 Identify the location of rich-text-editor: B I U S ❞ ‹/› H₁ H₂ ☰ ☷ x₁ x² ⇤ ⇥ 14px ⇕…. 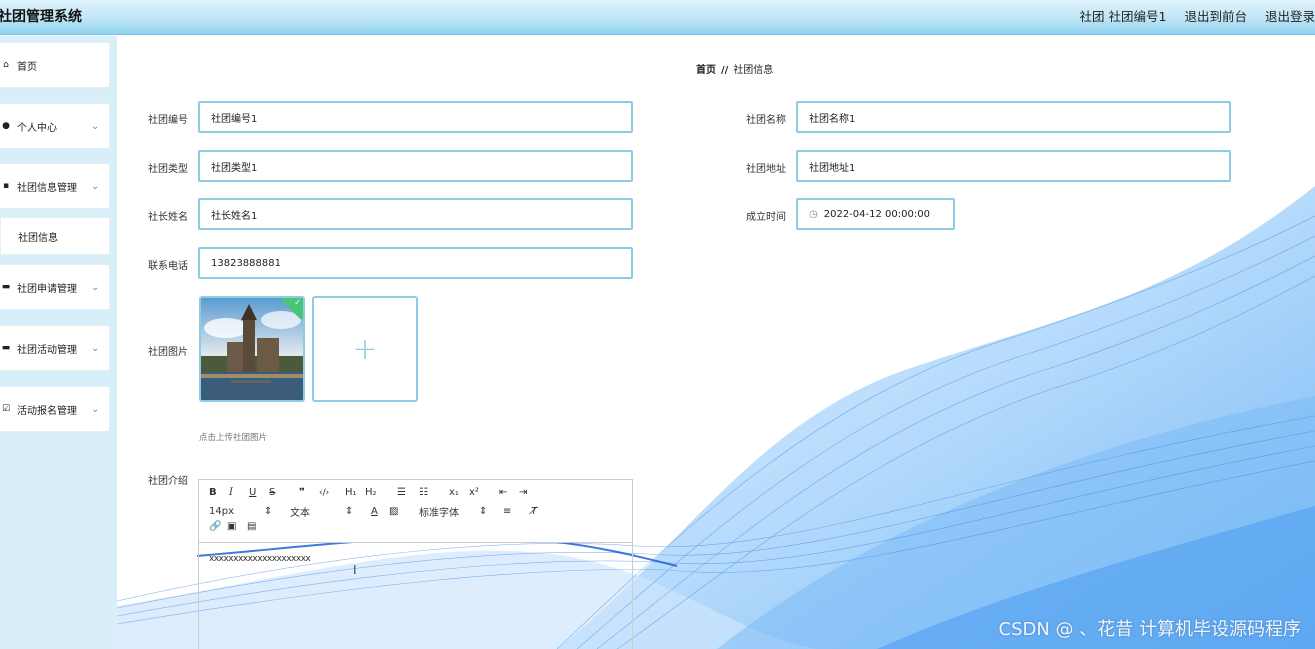
(415, 564).